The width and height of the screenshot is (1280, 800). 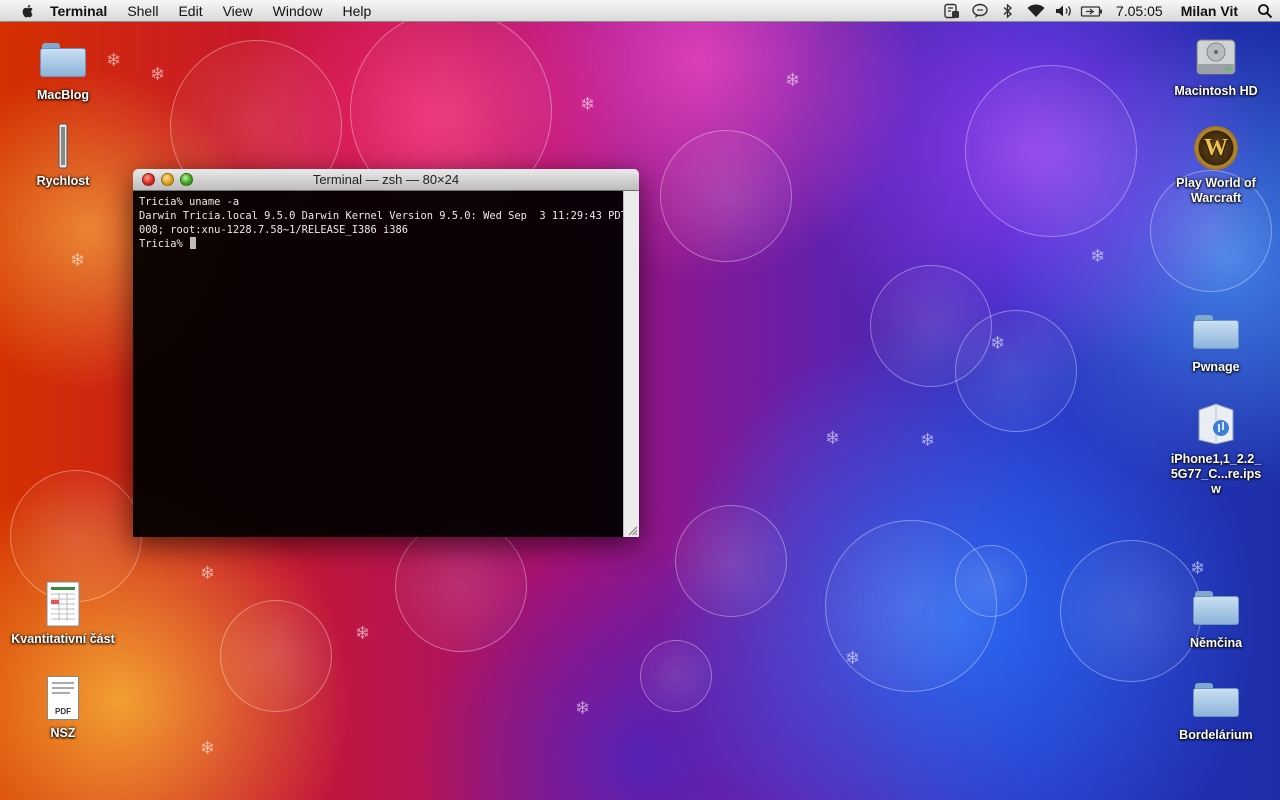 I want to click on desktop-icon-nemcina: Němčina, so click(x=1216, y=617).